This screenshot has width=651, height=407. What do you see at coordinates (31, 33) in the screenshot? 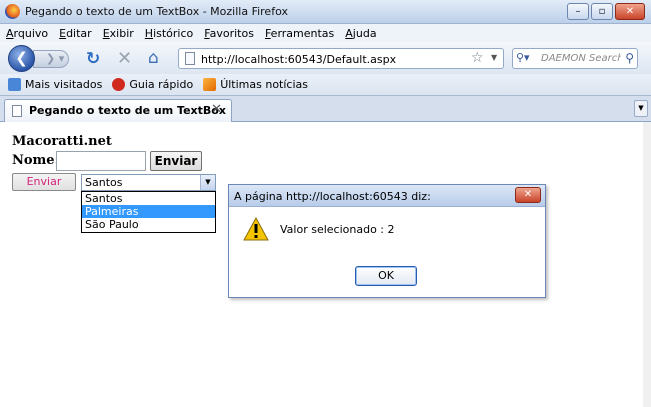
I see `menu-label: rquivo` at bounding box center [31, 33].